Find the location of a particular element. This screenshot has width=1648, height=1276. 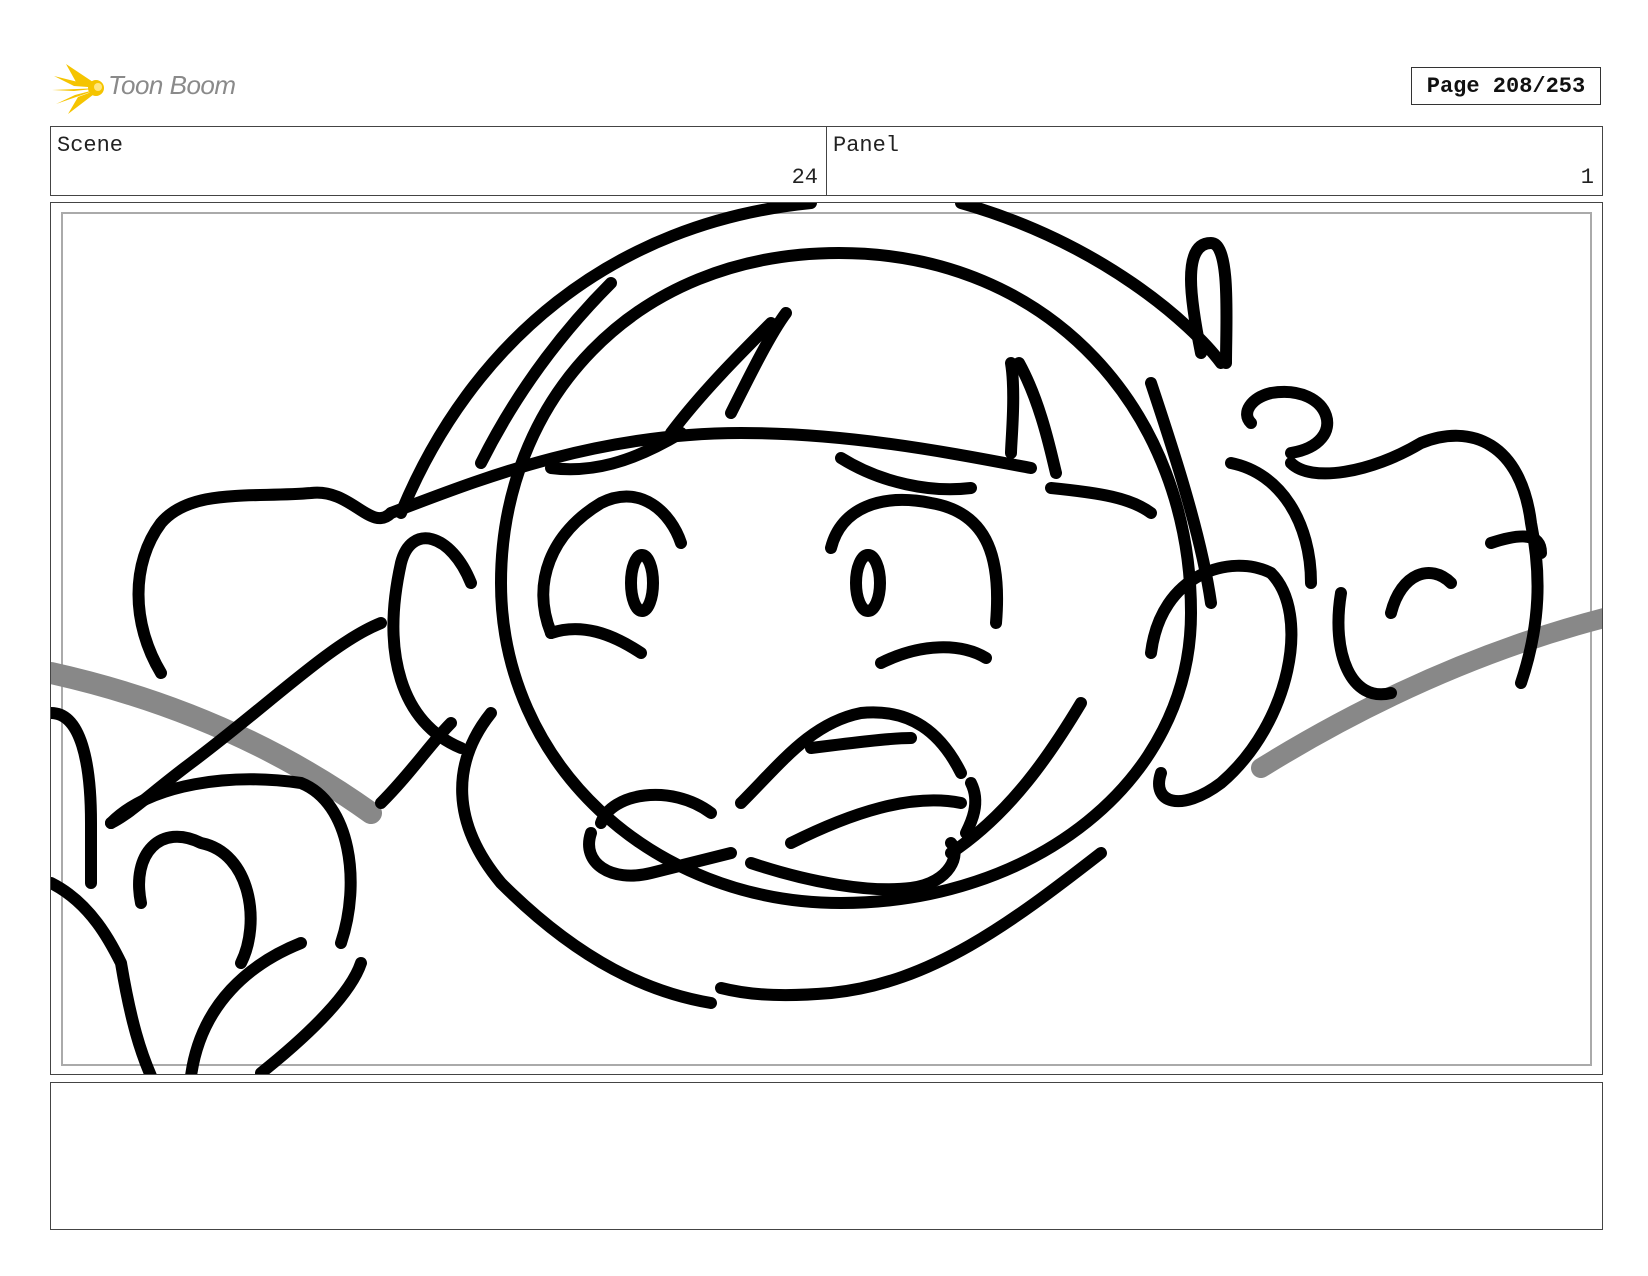

brand-name: Toon Boom is located at coordinates (172, 85).